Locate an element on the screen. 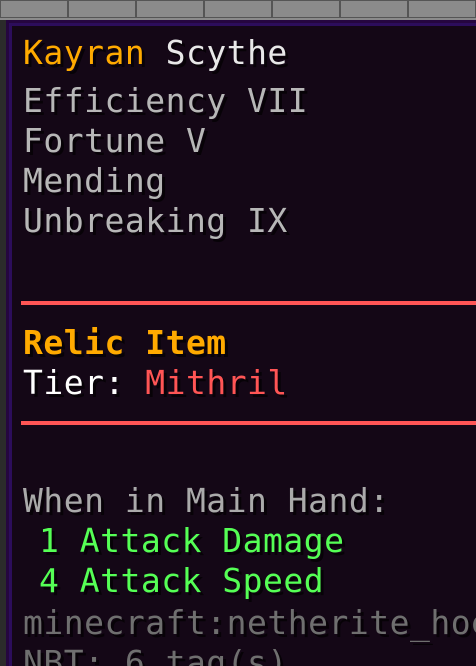 The height and width of the screenshot is (666, 476). tier-value: Mithril is located at coordinates (216, 382).